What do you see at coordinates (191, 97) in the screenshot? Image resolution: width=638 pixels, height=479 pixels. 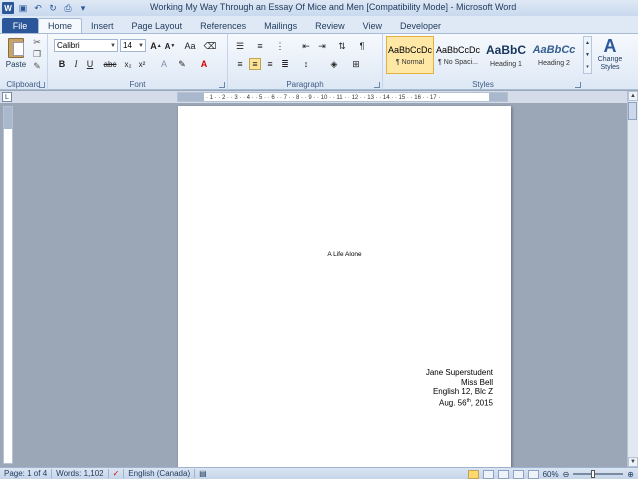 I see `ruler-left-margin` at bounding box center [191, 97].